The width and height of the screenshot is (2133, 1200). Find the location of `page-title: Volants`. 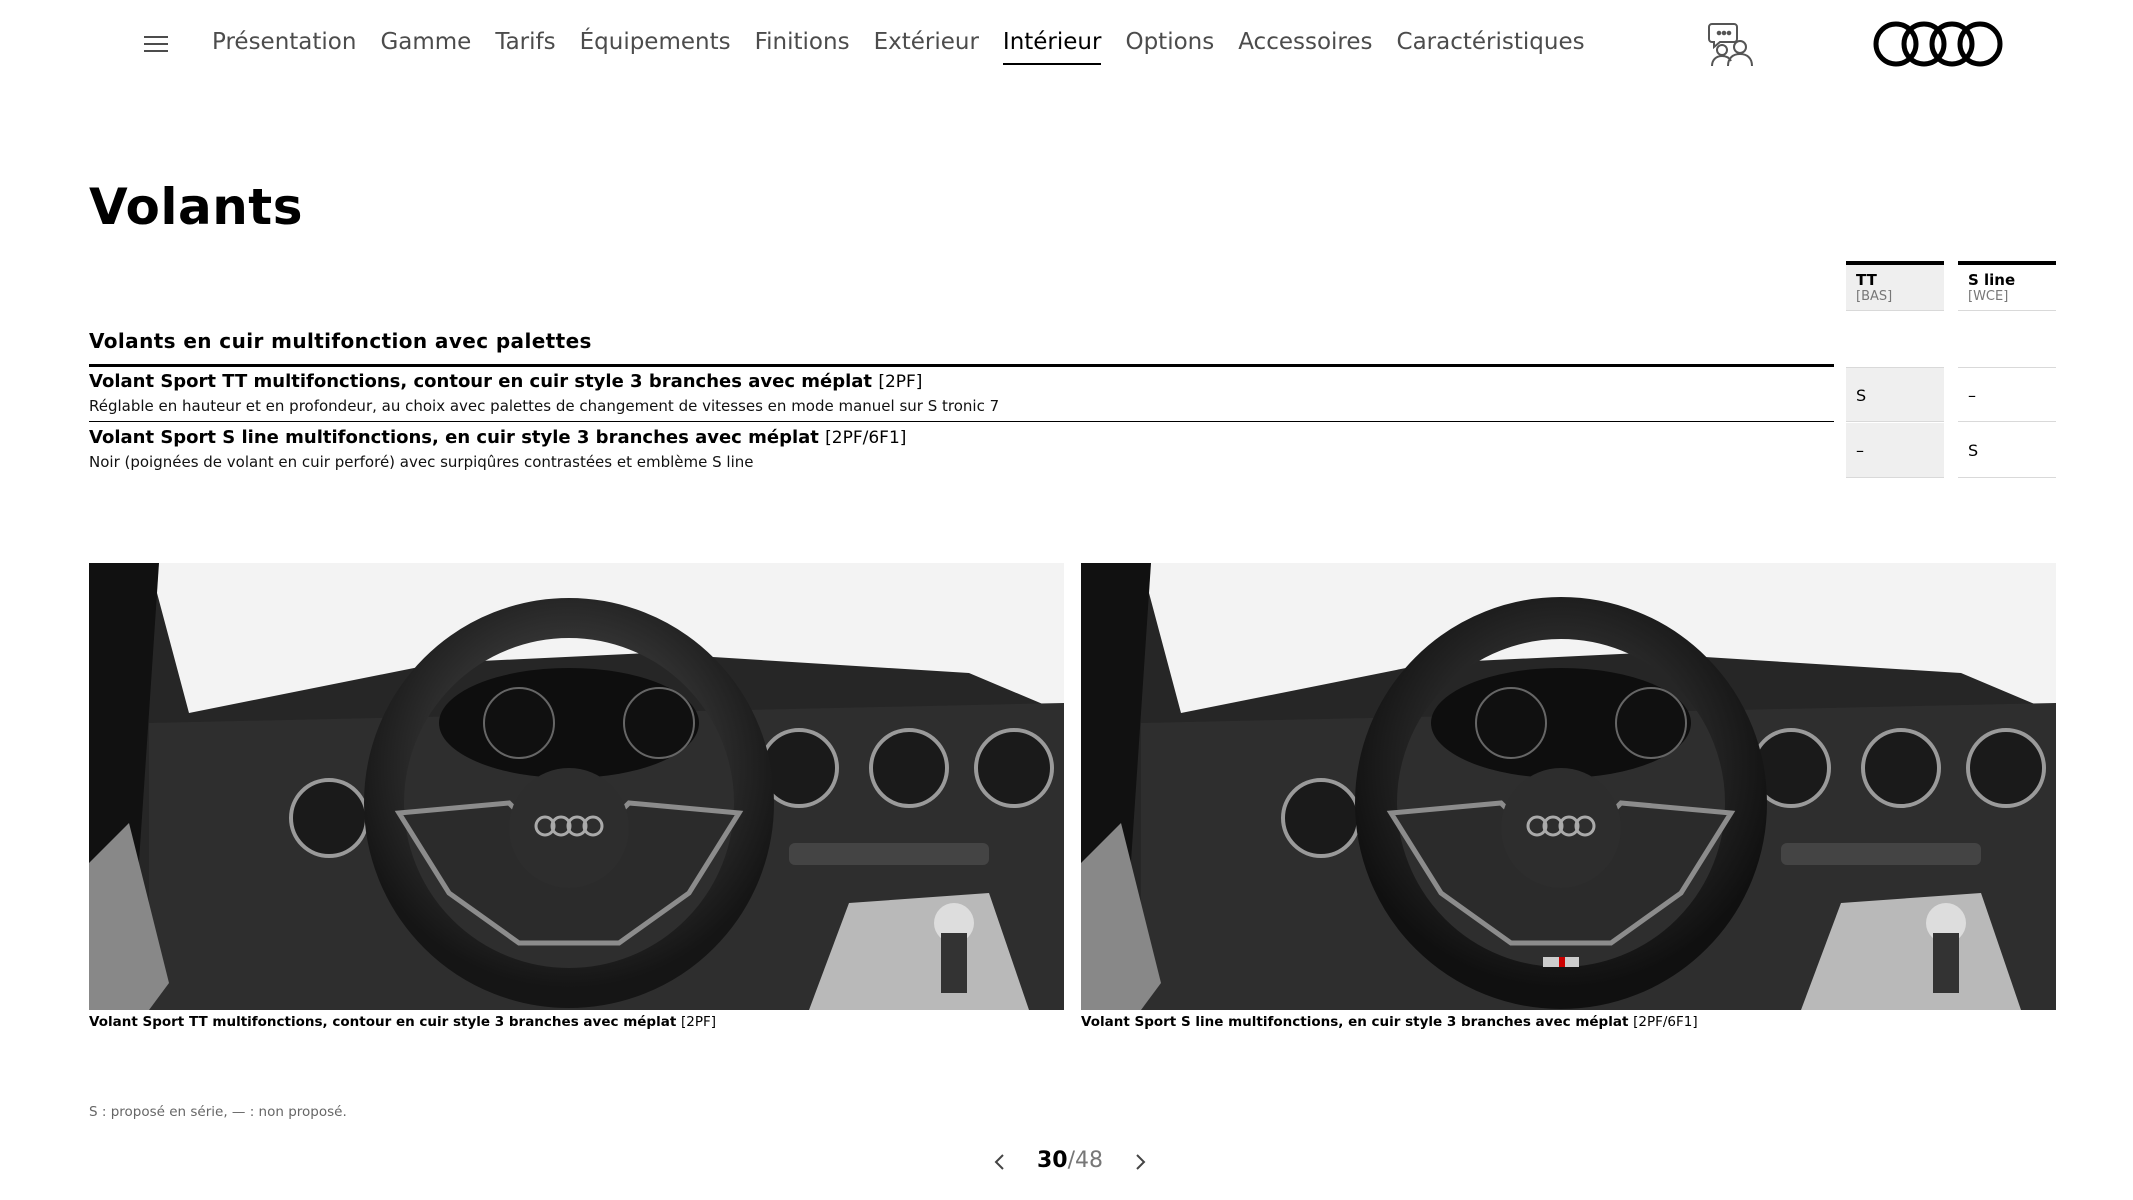

page-title: Volants is located at coordinates (196, 207).